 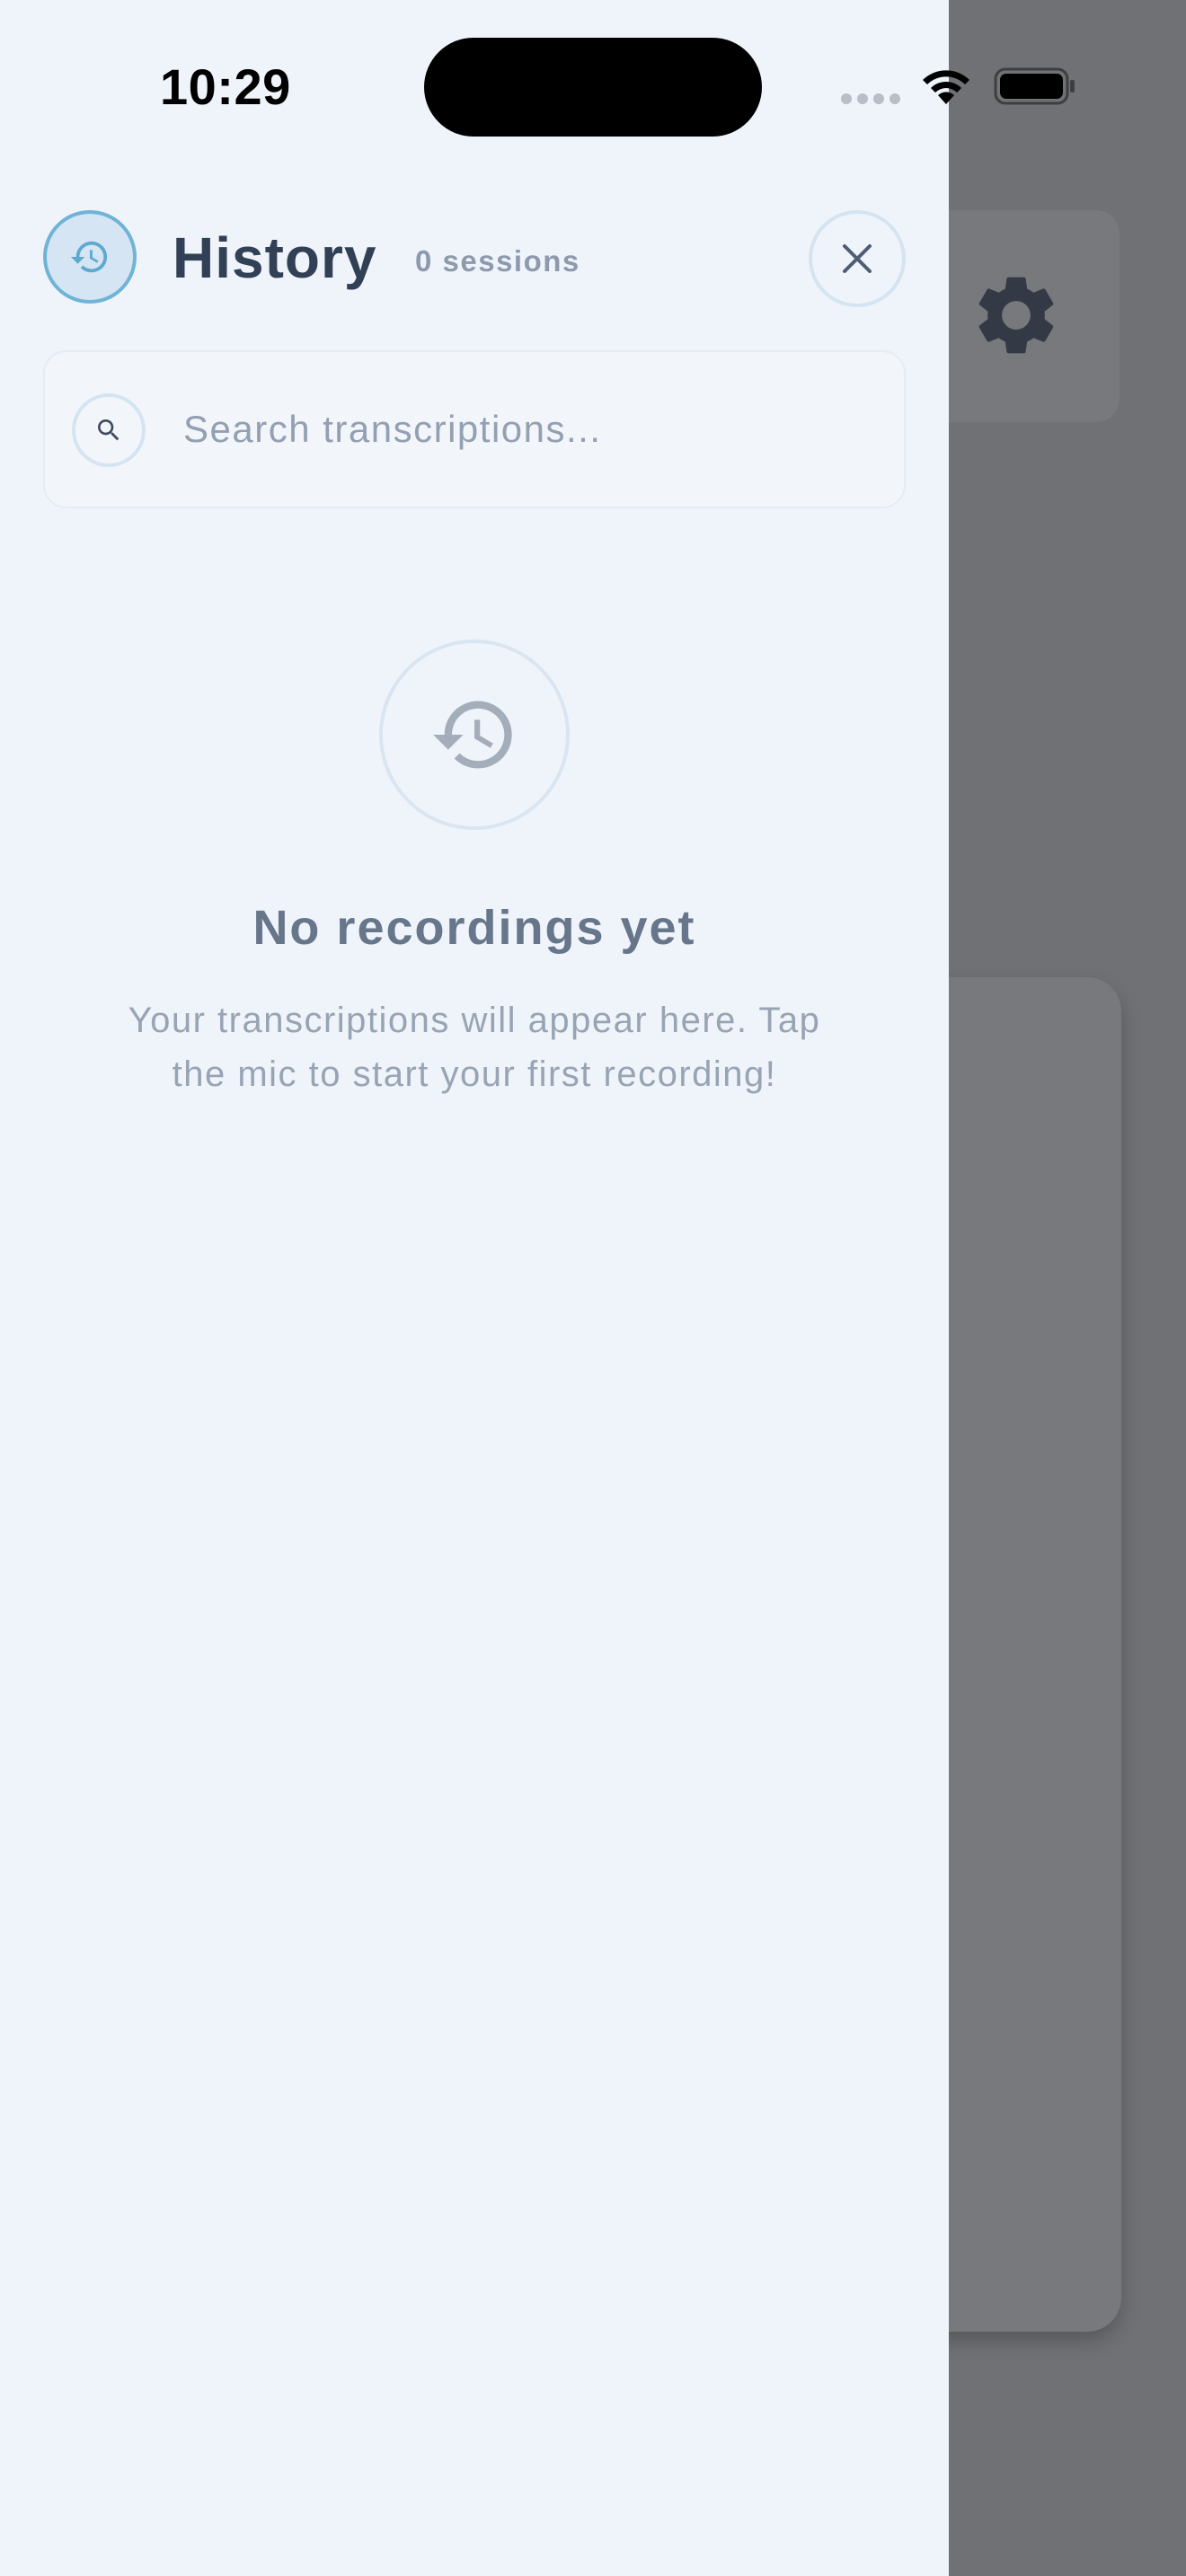 I want to click on gear-icon, so click(x=1016, y=315).